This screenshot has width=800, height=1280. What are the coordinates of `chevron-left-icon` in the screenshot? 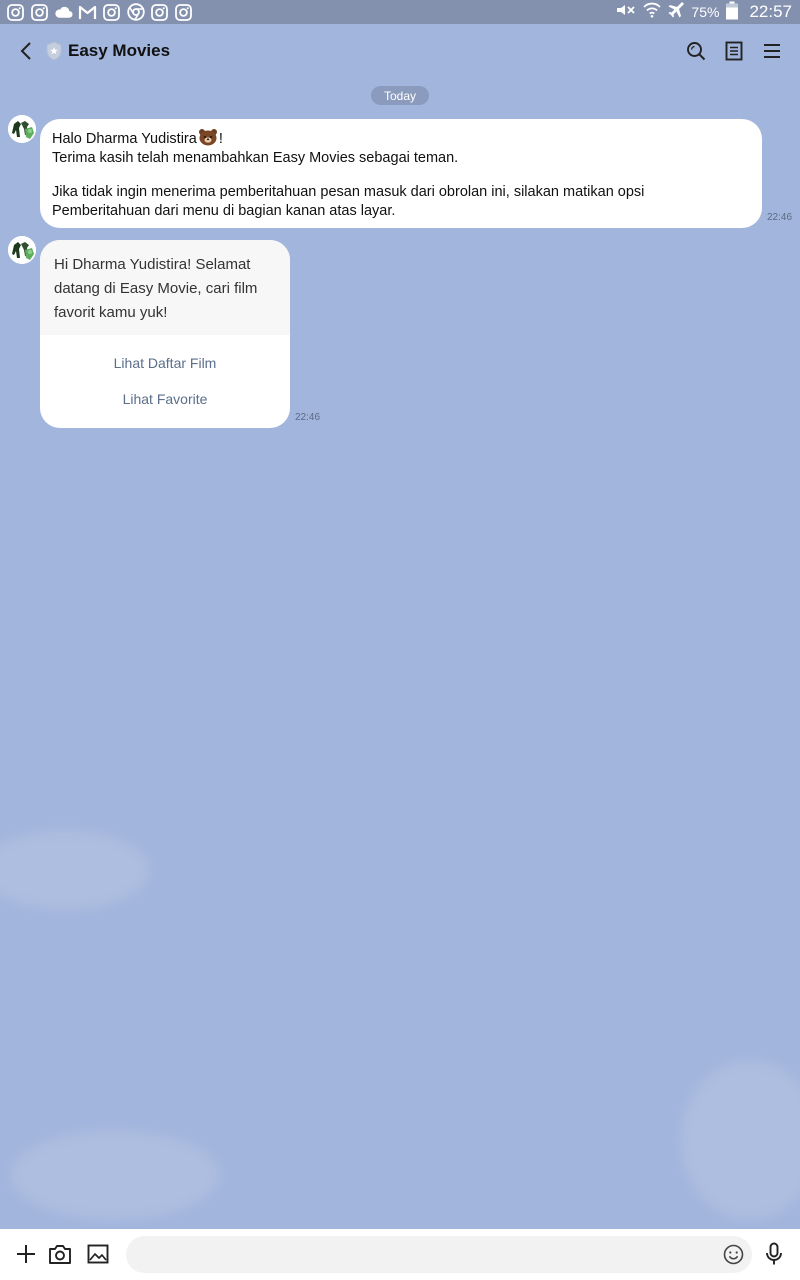 It's located at (25, 51).